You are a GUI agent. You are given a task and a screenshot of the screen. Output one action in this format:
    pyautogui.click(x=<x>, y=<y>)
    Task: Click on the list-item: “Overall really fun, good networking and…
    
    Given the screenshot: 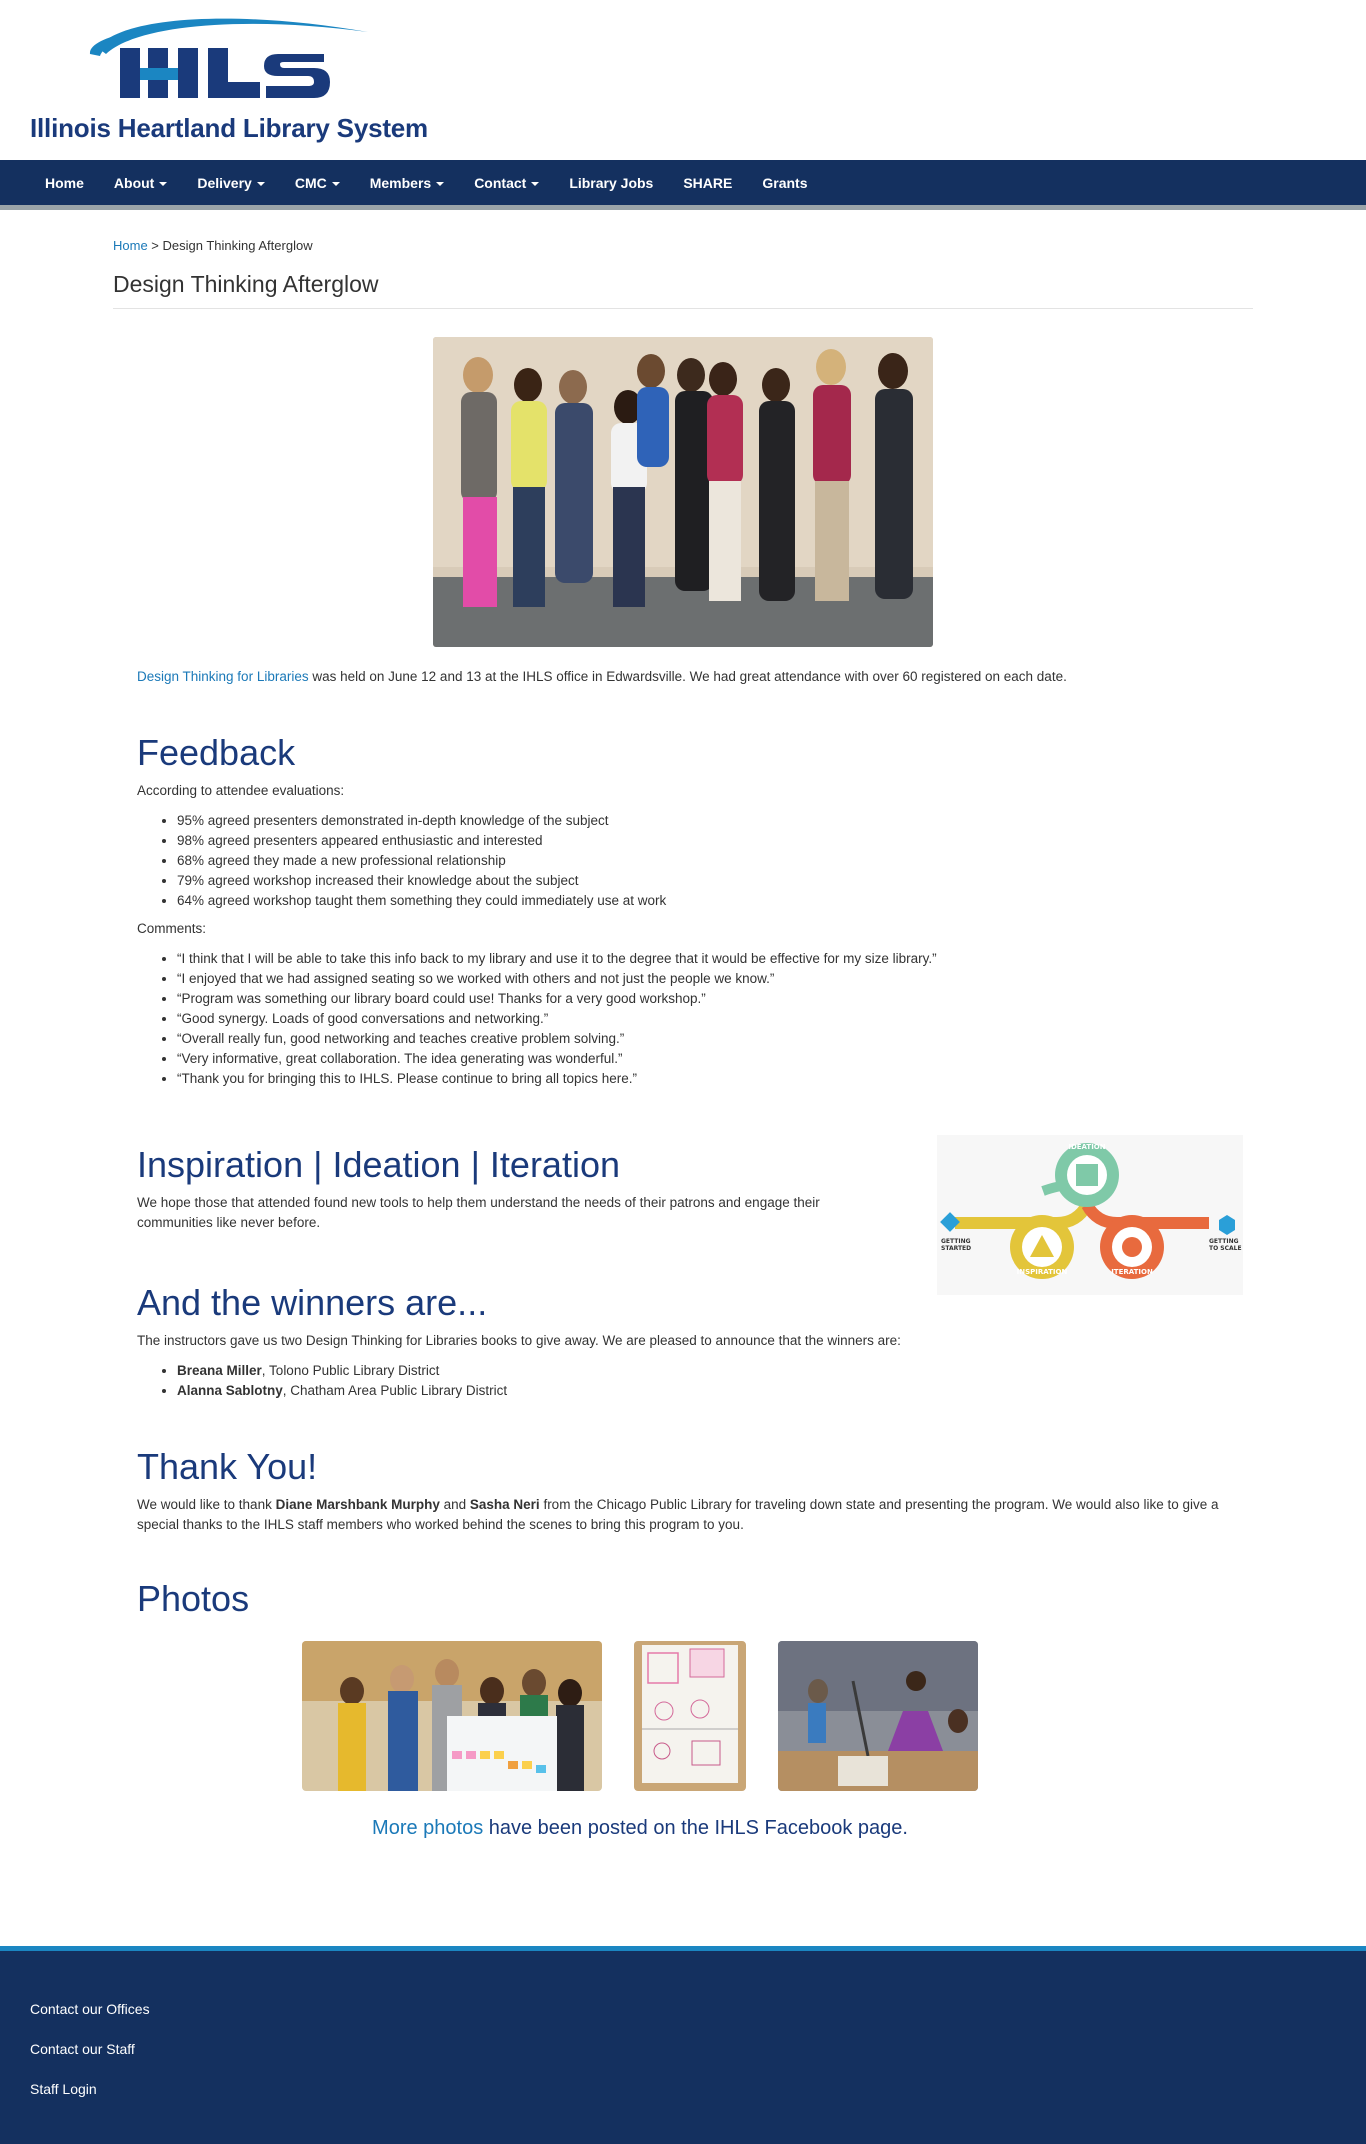 What is the action you would take?
    pyautogui.click(x=705, y=1039)
    